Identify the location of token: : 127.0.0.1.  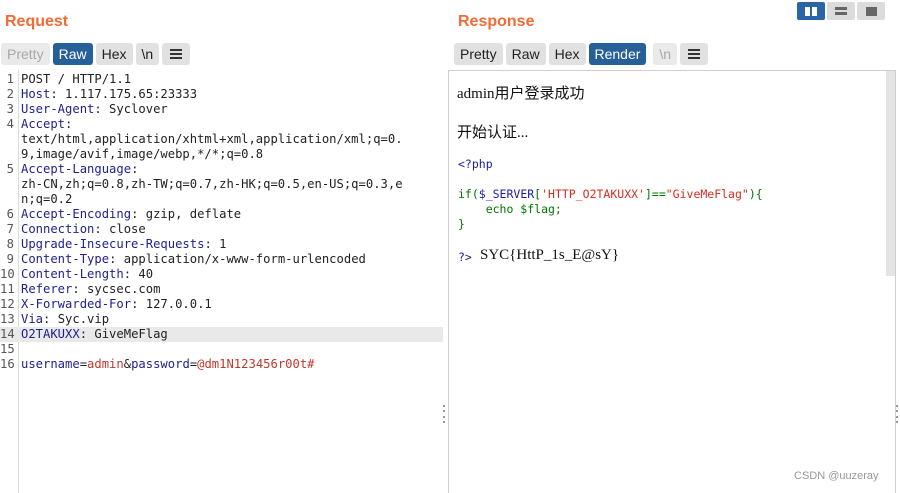
(171, 304).